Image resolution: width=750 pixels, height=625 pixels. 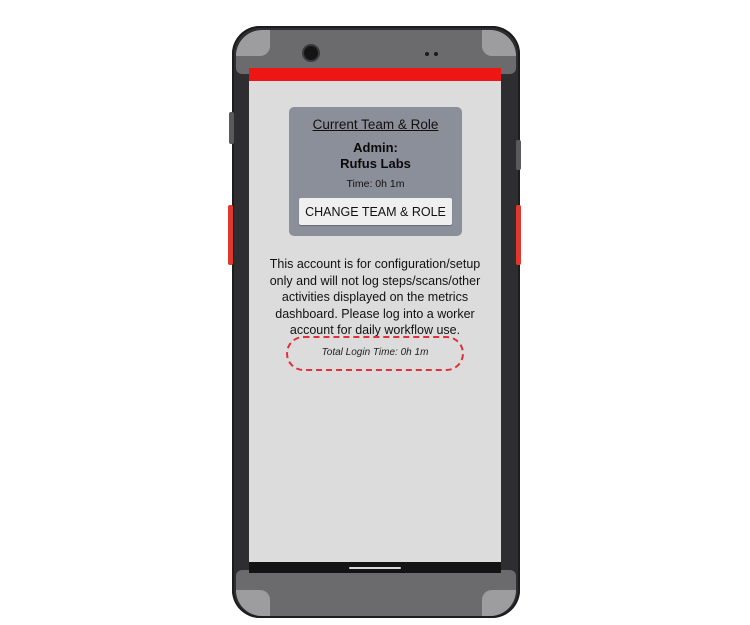 What do you see at coordinates (231, 128) in the screenshot?
I see `left-side-key` at bounding box center [231, 128].